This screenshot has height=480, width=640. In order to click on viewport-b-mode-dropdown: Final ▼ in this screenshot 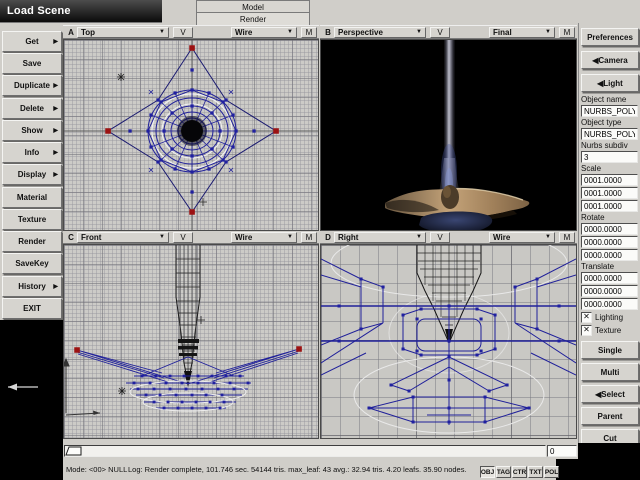, I will do `click(522, 32)`.